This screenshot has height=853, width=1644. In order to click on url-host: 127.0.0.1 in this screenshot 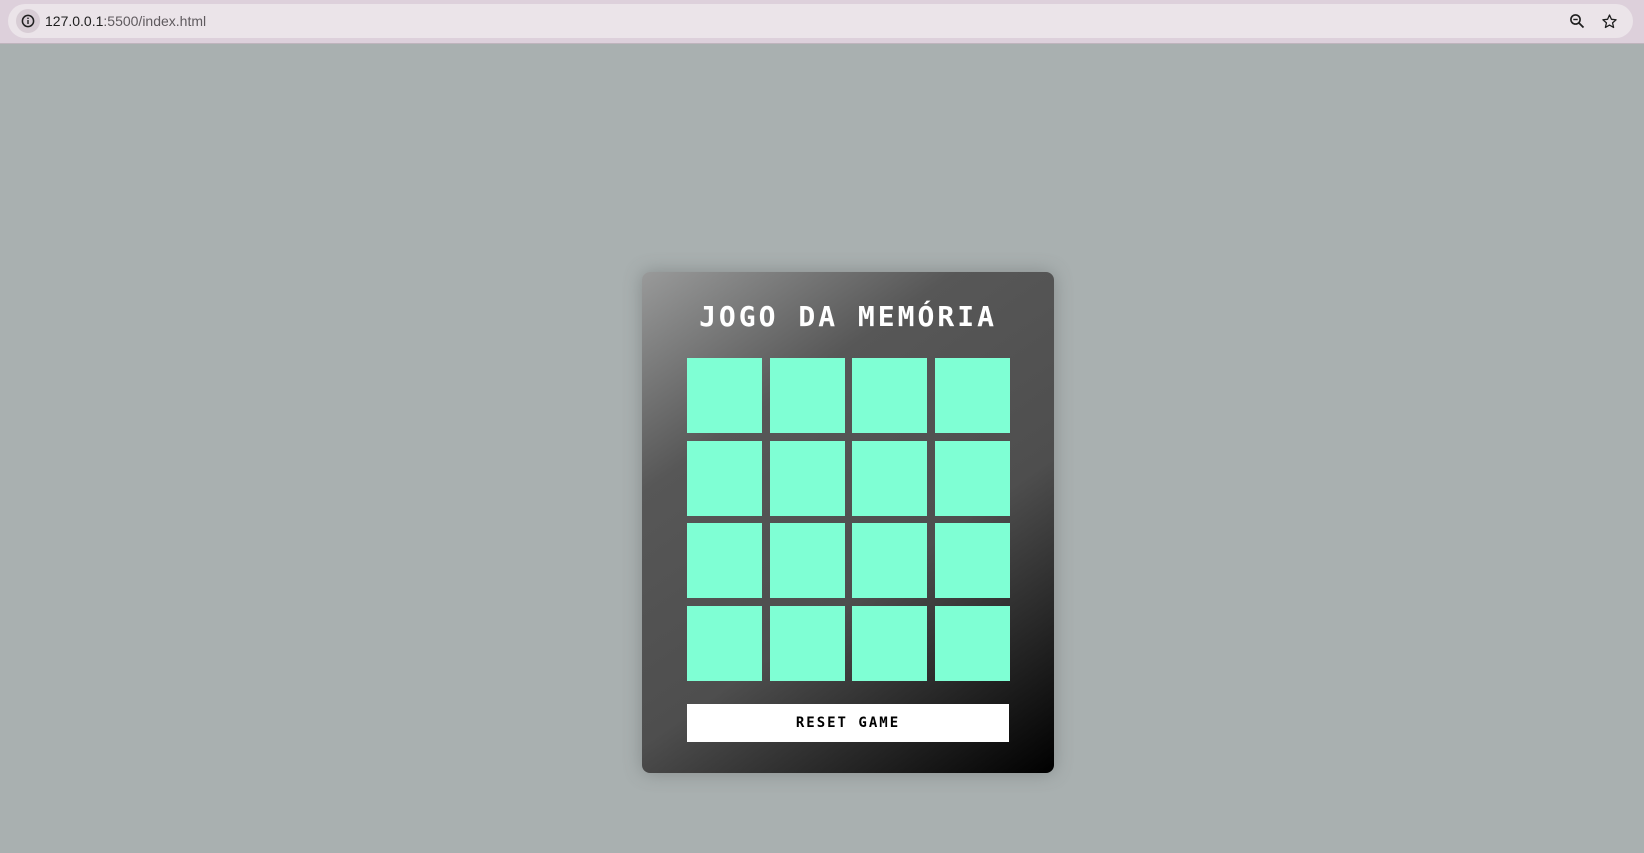, I will do `click(74, 21)`.